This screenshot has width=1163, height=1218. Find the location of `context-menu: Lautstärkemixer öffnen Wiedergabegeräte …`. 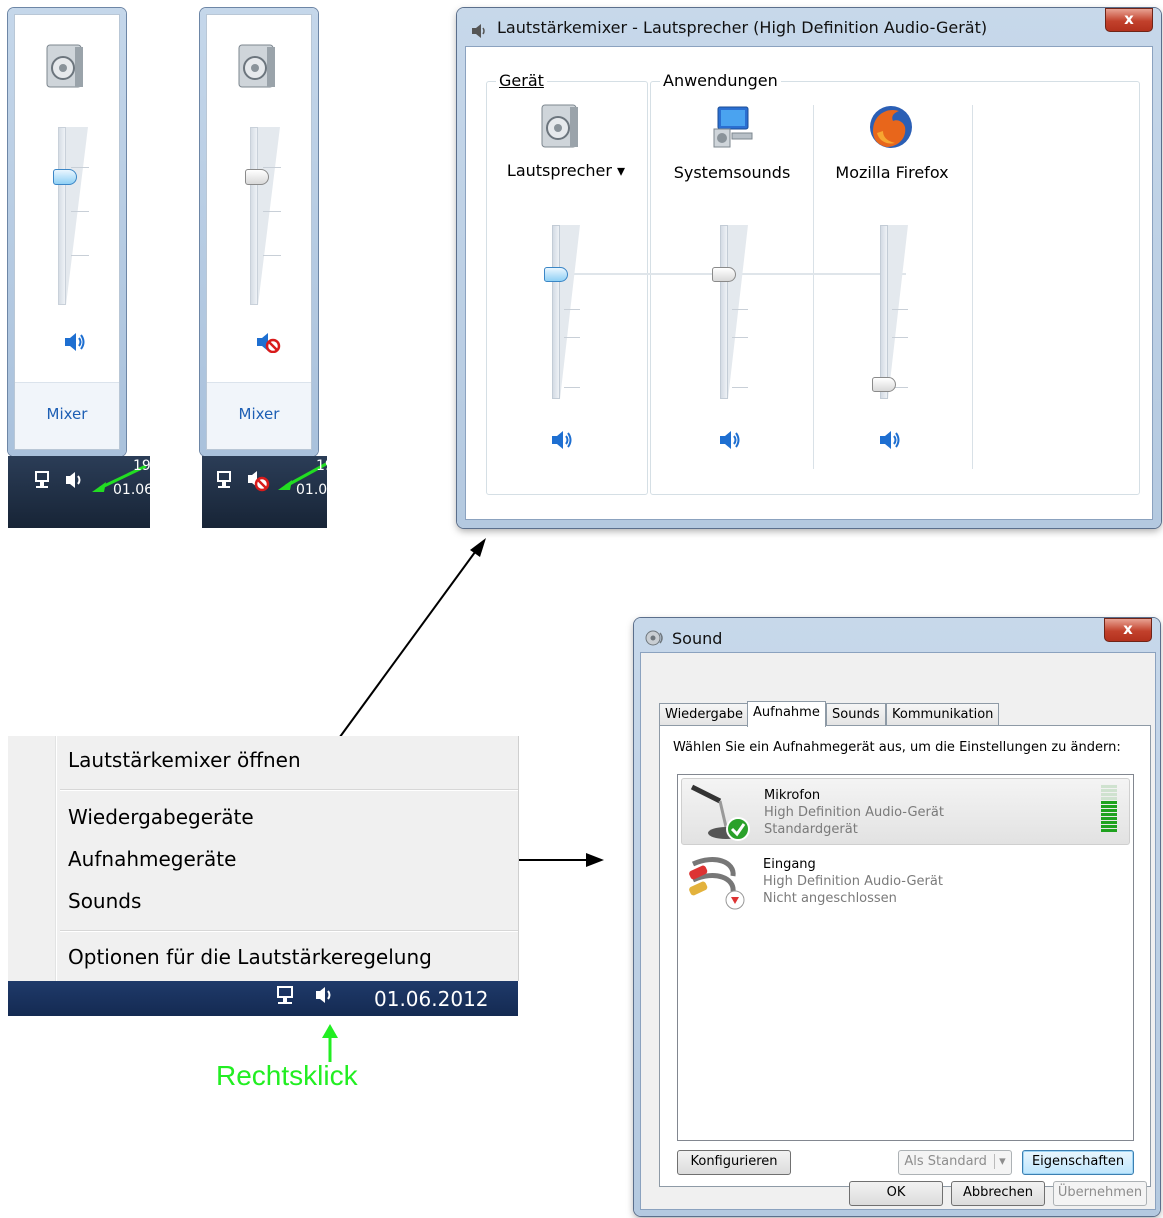

context-menu: Lautstärkemixer öffnen Wiedergabegeräte … is located at coordinates (263, 858).